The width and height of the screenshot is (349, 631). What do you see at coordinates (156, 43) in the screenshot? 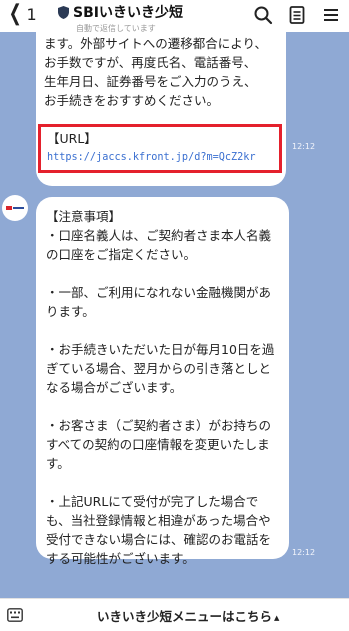
I see `message-line: ます。外部サイトへの遷移都合により、` at bounding box center [156, 43].